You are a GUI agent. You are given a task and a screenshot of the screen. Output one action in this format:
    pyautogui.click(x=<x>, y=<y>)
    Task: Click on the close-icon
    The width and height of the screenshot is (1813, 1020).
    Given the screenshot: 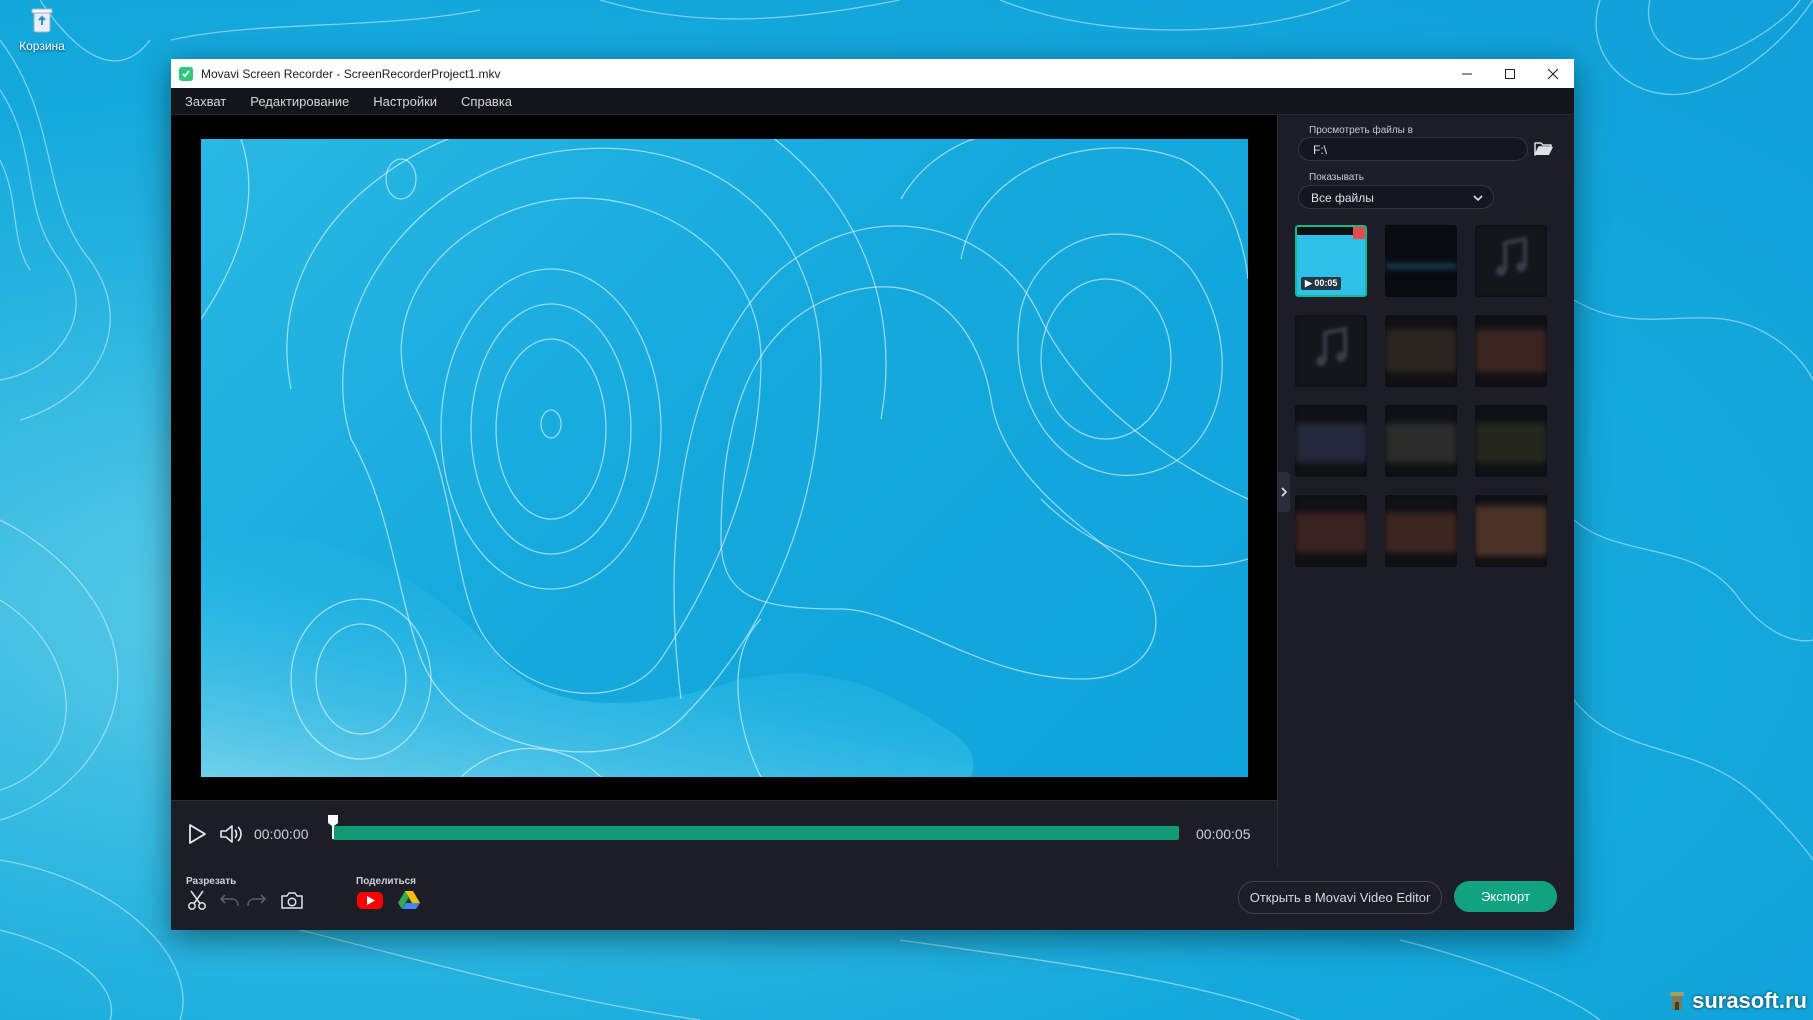 What is the action you would take?
    pyautogui.click(x=1552, y=73)
    